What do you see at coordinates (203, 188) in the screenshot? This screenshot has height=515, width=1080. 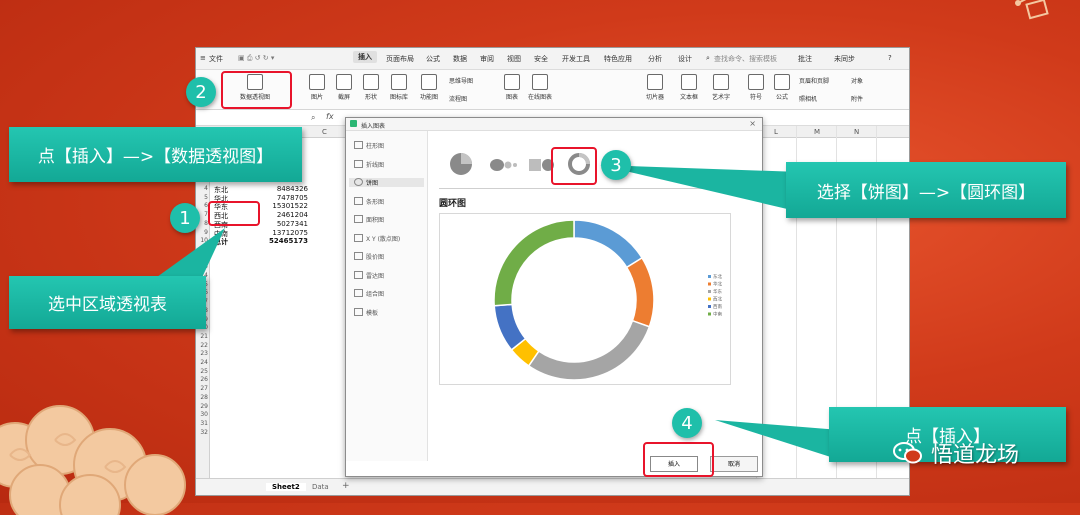 I see `row-number: 4` at bounding box center [203, 188].